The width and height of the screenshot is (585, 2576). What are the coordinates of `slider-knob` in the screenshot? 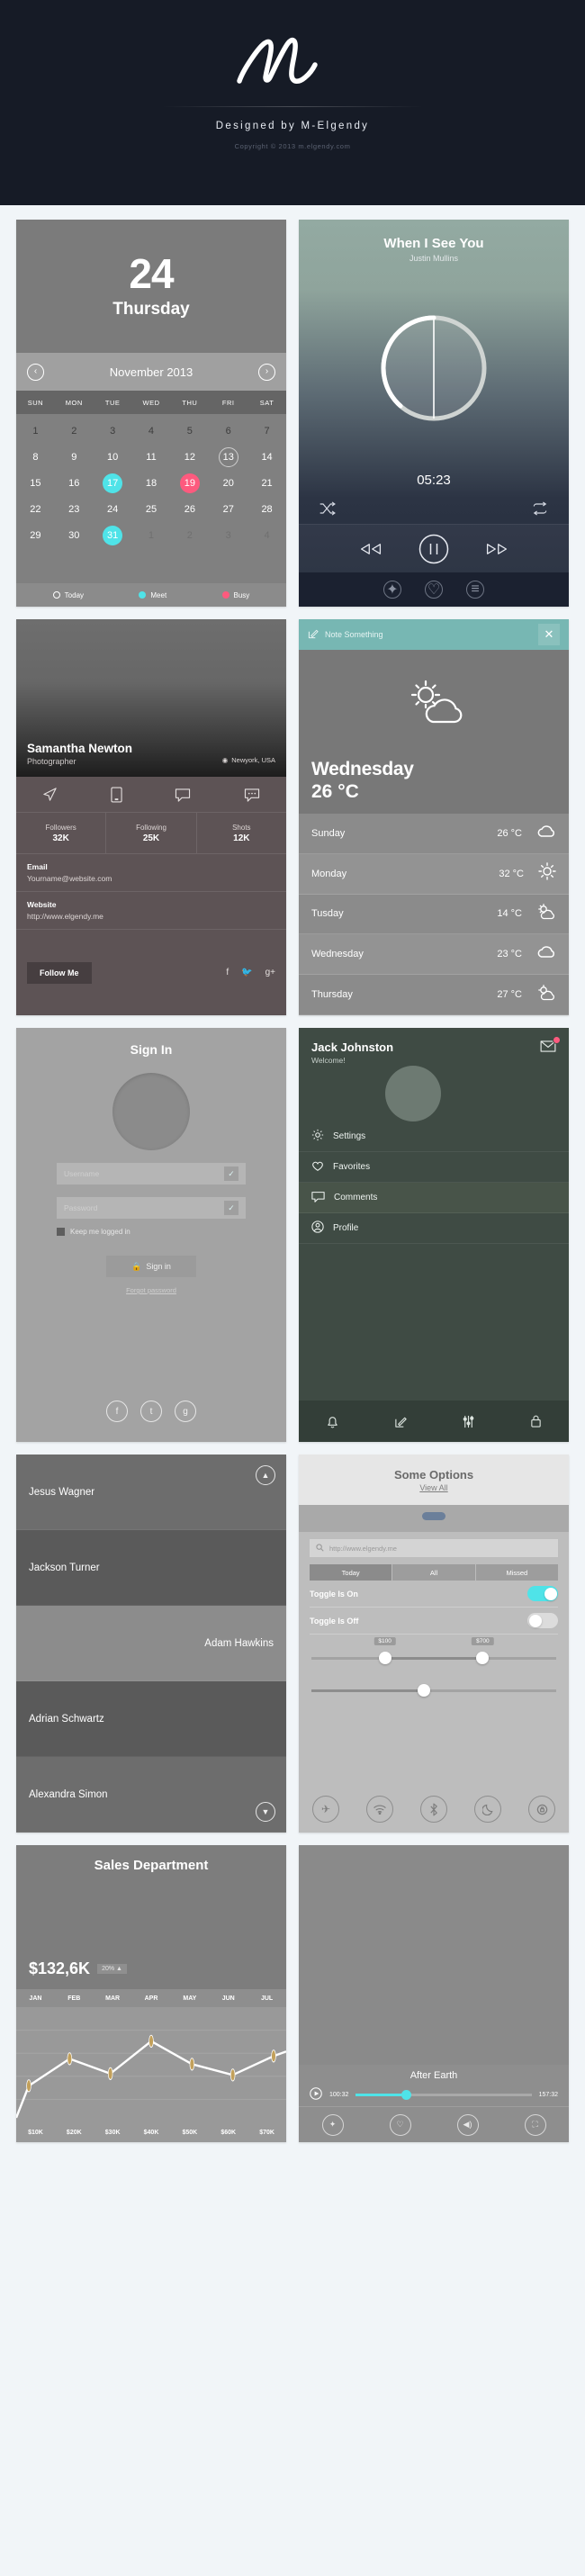 It's located at (424, 1690).